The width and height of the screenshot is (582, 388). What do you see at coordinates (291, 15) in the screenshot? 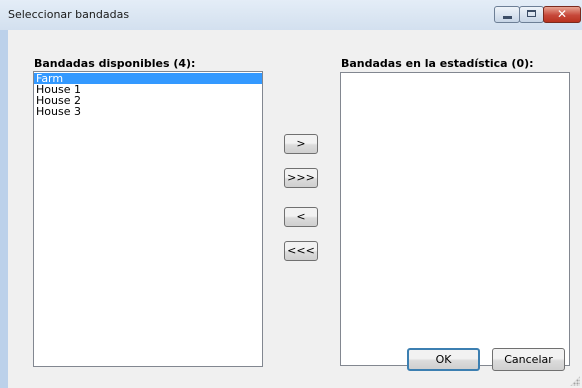
I see `title-bar: Seleccionar bandadas ✕` at bounding box center [291, 15].